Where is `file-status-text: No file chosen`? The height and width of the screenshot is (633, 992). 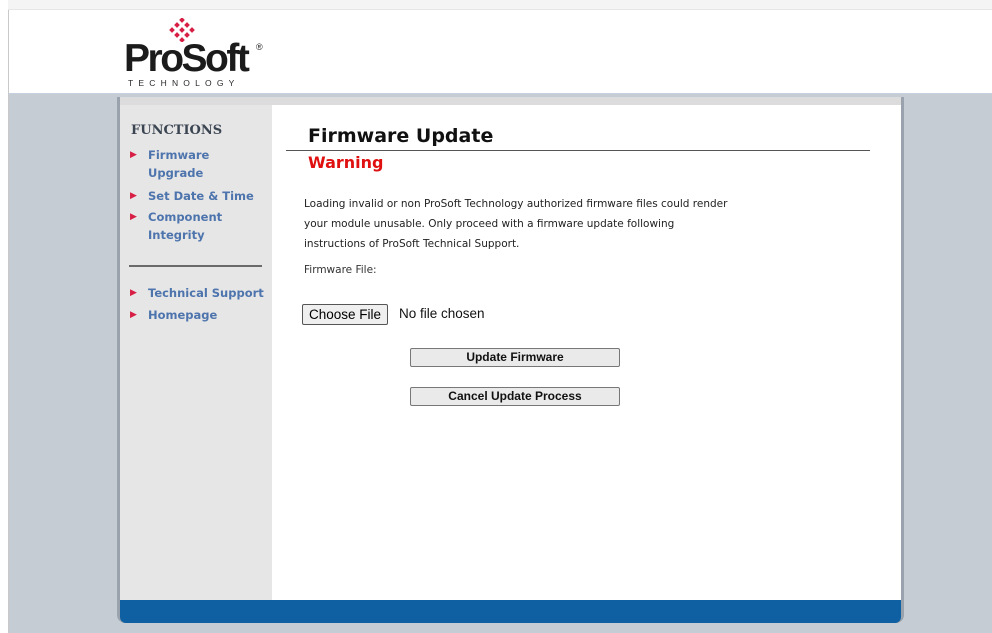 file-status-text: No file chosen is located at coordinates (442, 313).